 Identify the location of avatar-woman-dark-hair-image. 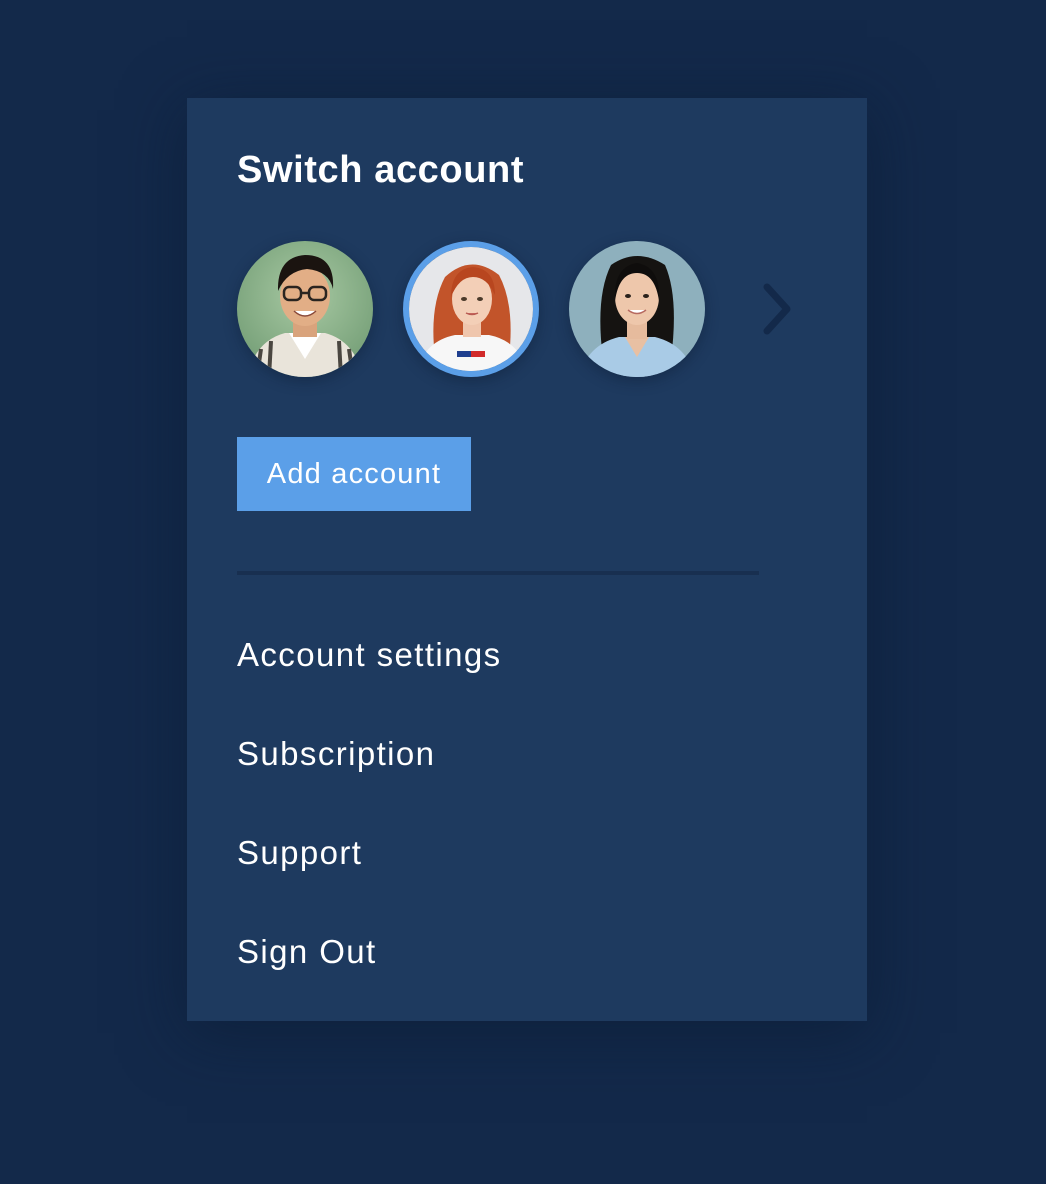
(637, 309).